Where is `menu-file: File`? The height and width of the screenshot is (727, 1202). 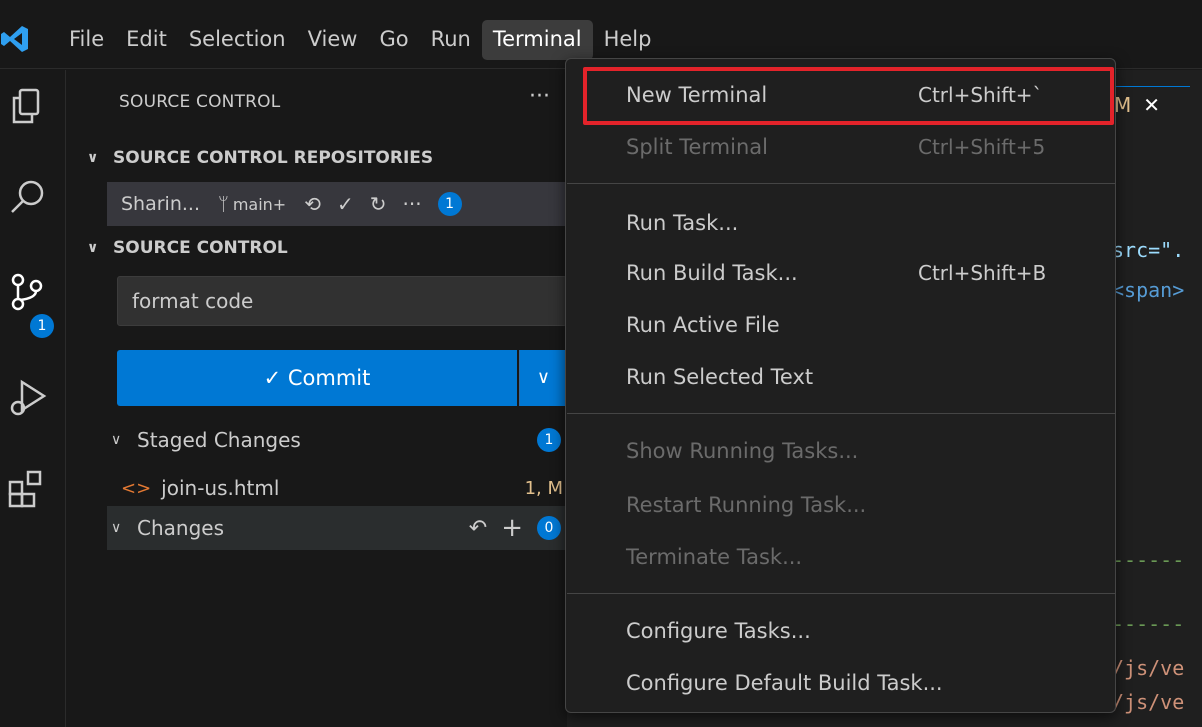
menu-file: File is located at coordinates (86, 40).